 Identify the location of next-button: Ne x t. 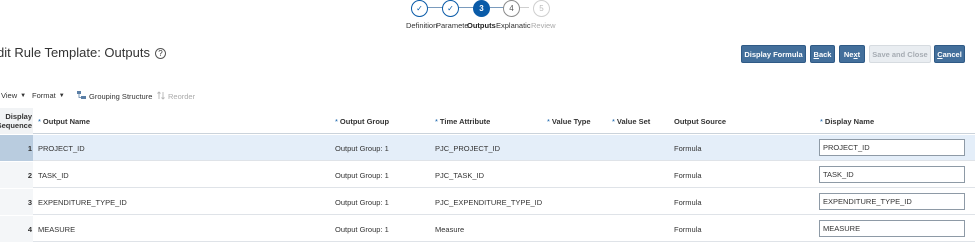
(852, 54).